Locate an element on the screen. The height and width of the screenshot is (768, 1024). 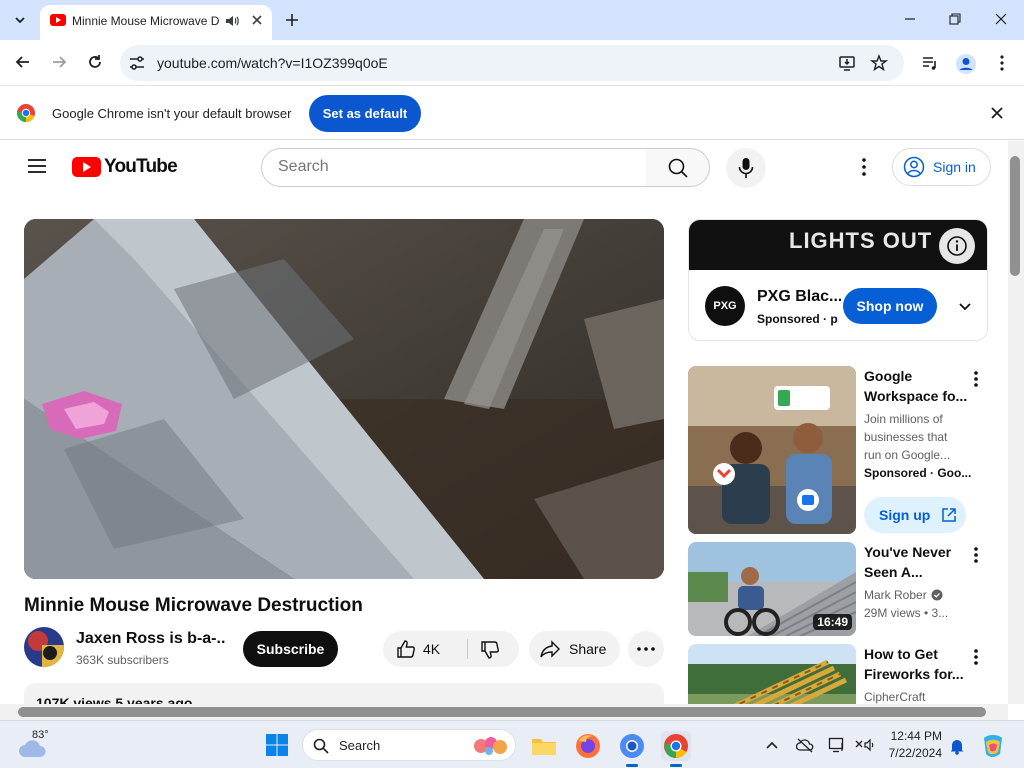
copilot-icon is located at coordinates (993, 746).